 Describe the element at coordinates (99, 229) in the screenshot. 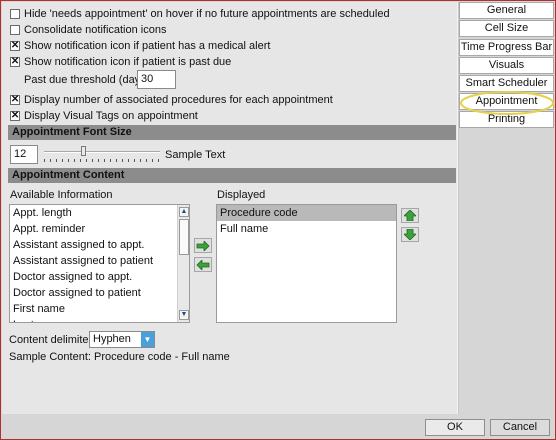

I see `list-item: Appt. reminder` at that location.